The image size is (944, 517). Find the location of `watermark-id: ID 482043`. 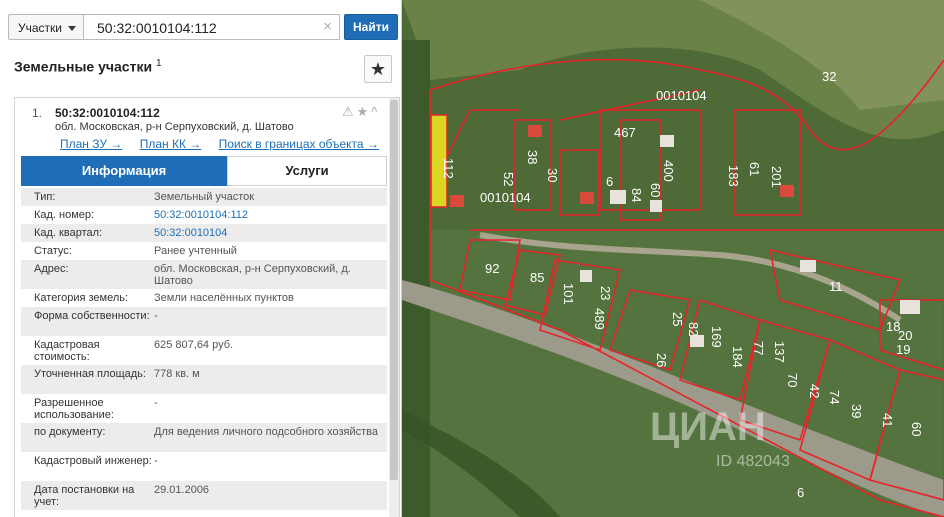

watermark-id: ID 482043 is located at coordinates (753, 461).